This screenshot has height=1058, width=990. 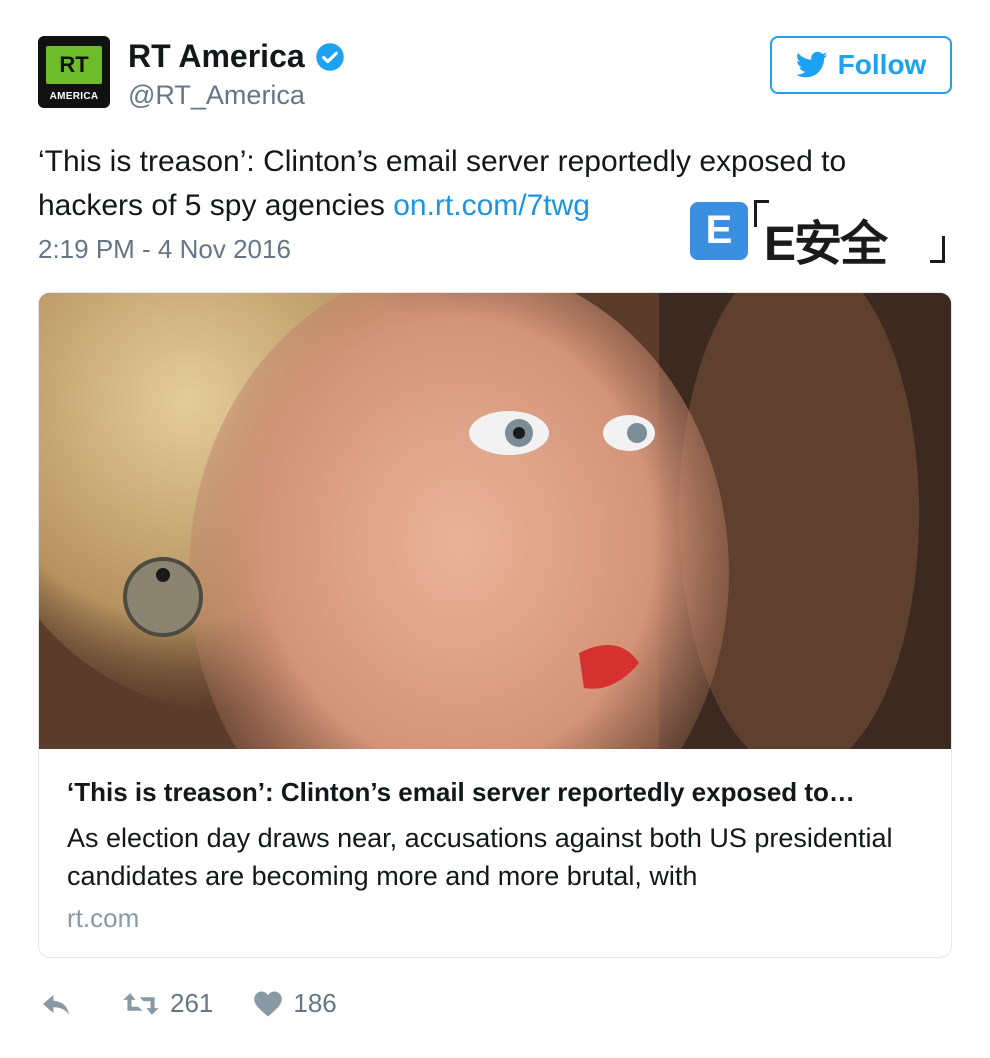 What do you see at coordinates (811, 64) in the screenshot?
I see `twitter-bird-icon` at bounding box center [811, 64].